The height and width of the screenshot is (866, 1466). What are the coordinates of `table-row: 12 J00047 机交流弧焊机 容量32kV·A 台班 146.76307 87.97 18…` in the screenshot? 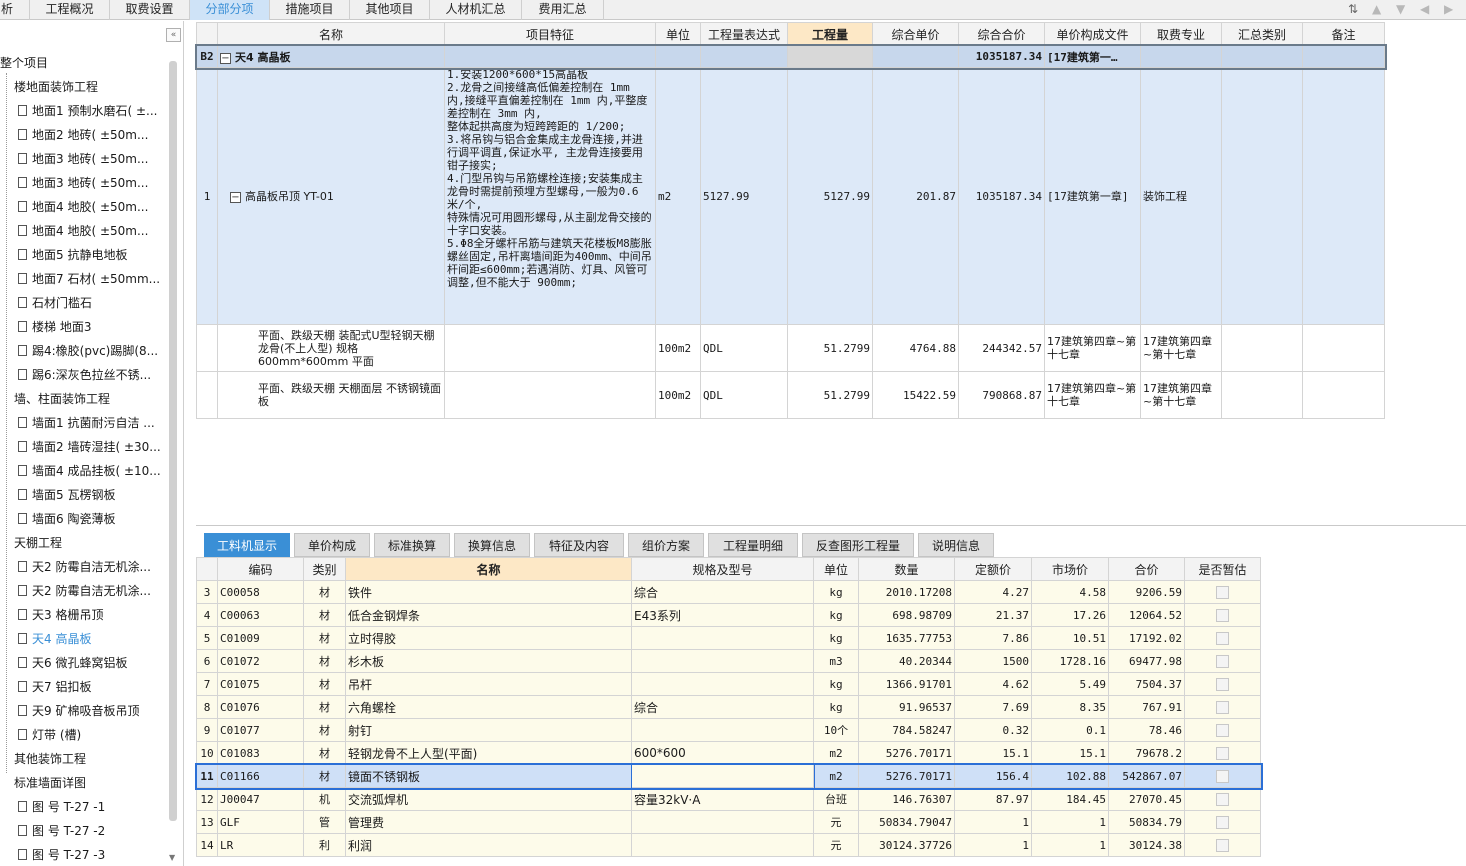 It's located at (728, 799).